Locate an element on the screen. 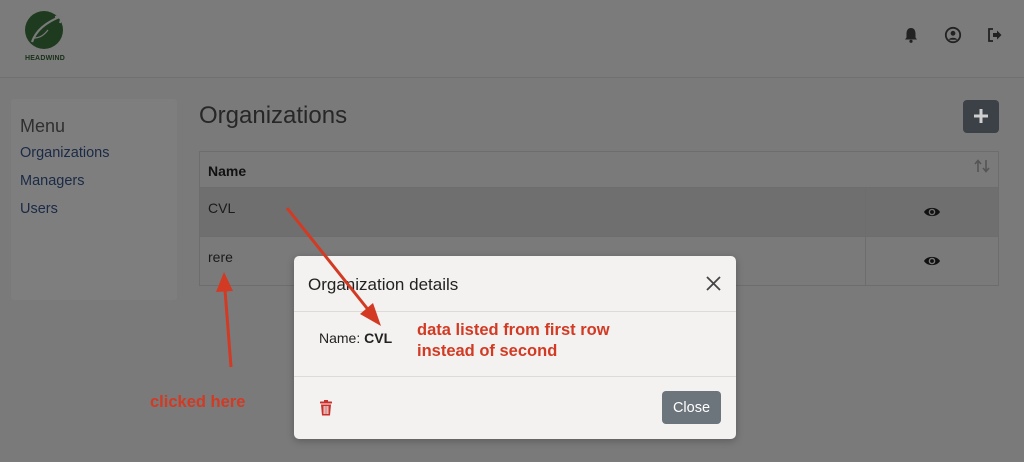 This screenshot has width=1024, height=462. leaf-logo-icon is located at coordinates (44, 30).